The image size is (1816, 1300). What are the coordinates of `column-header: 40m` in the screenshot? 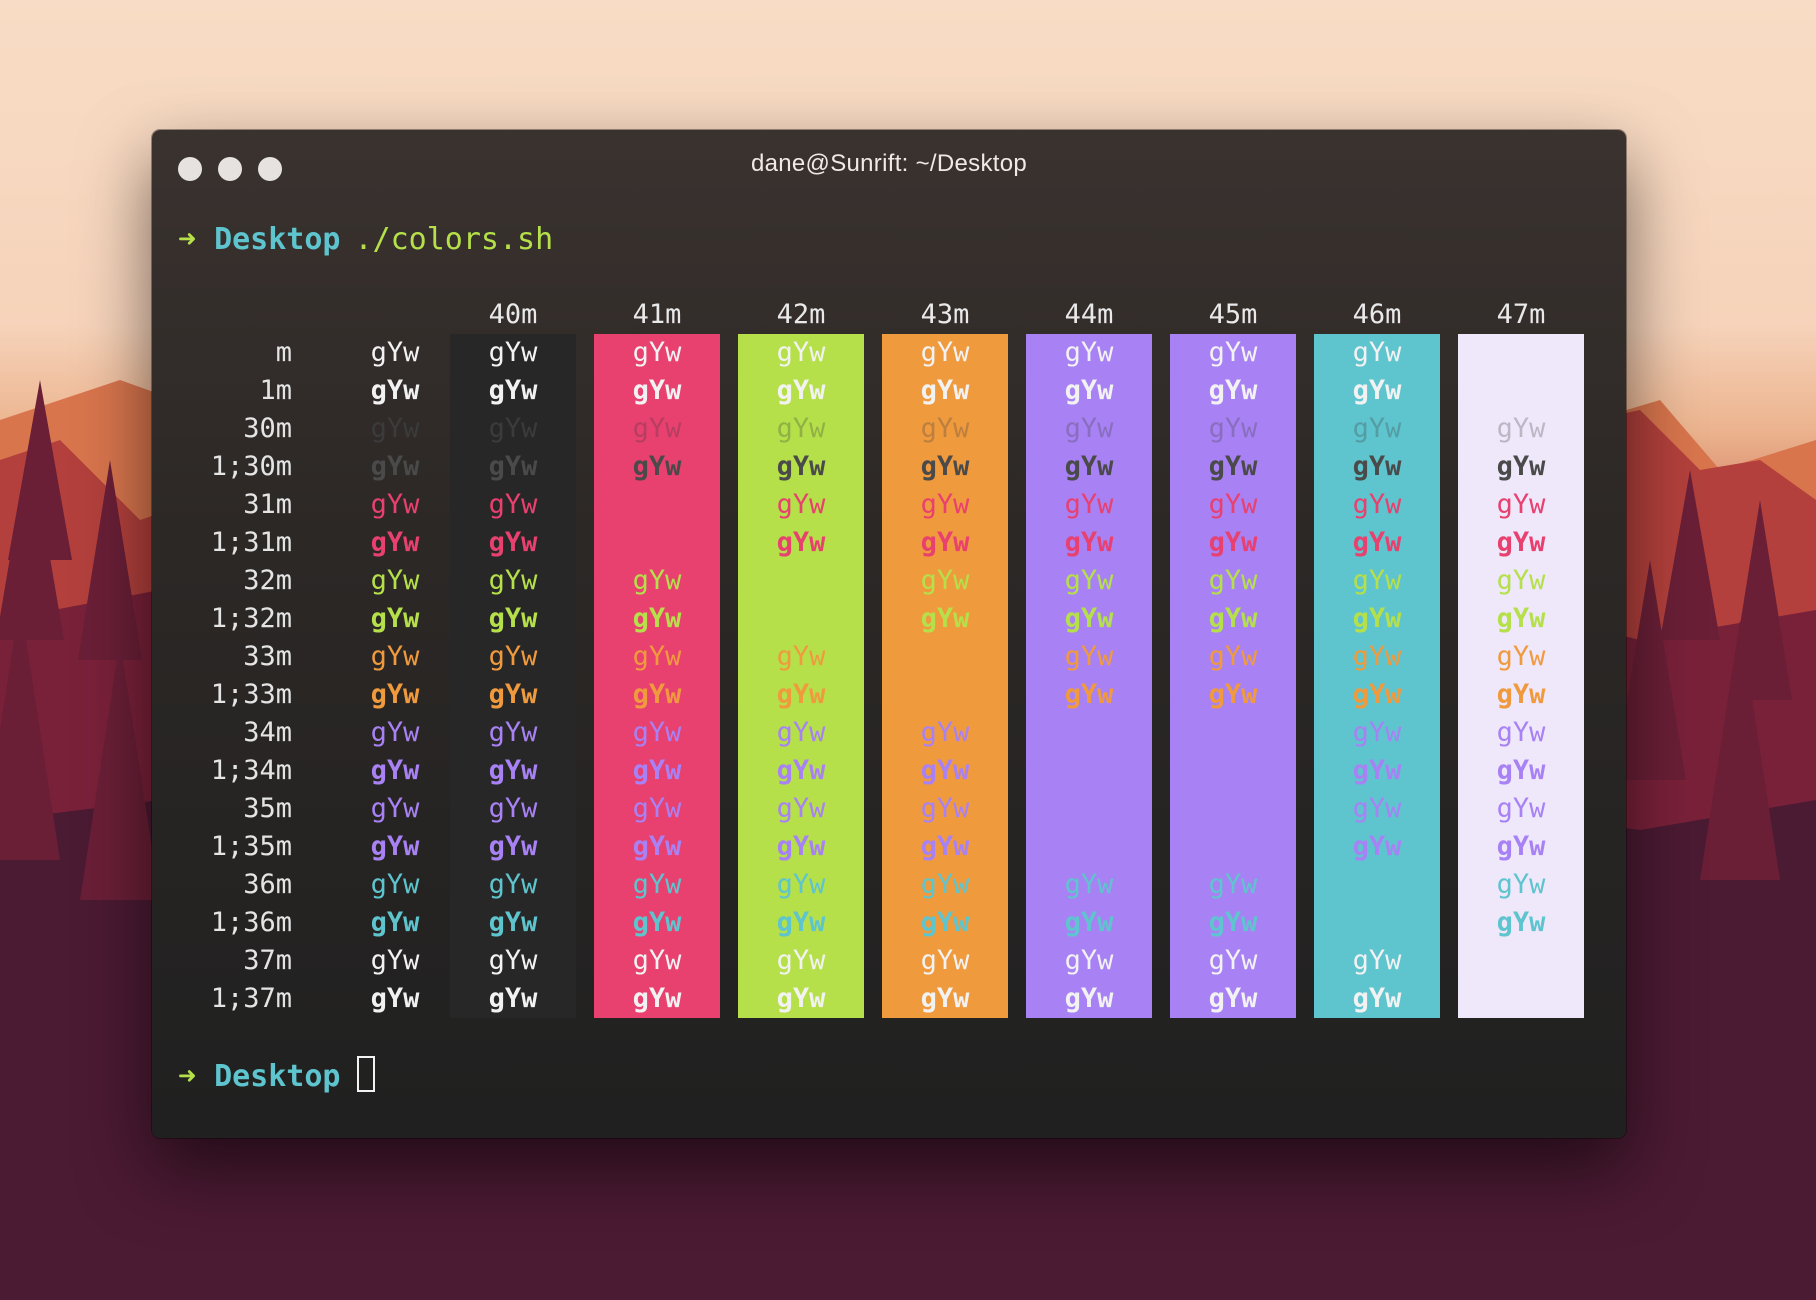 It's located at (513, 314).